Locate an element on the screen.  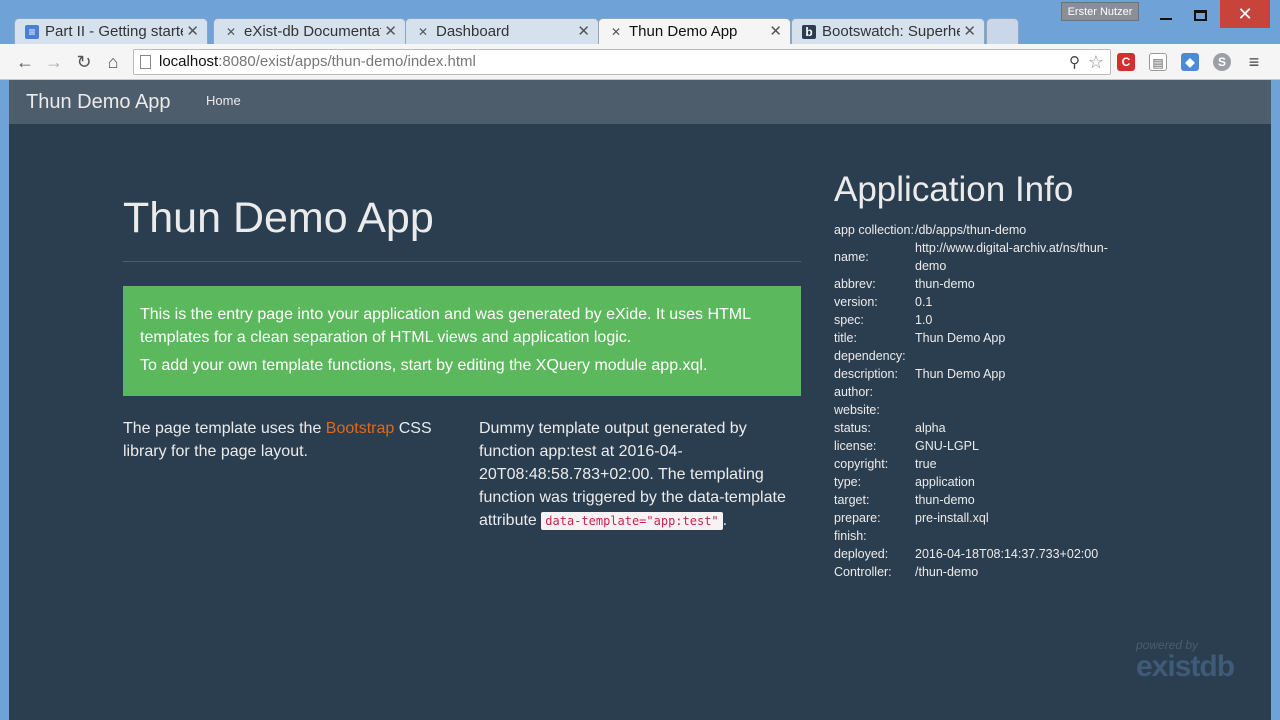
minimize-button is located at coordinates (1166, 14).